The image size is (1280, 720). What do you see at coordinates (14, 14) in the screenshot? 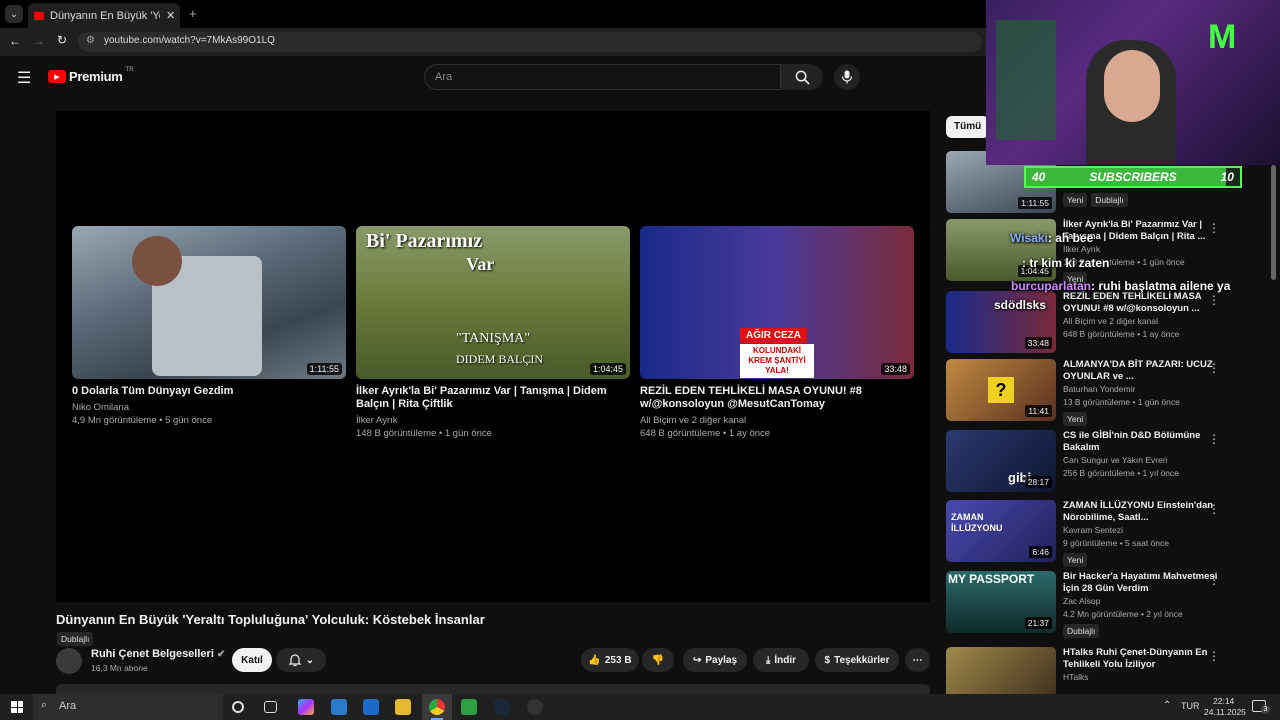
I see `tab-search-button: ⌄` at bounding box center [14, 14].